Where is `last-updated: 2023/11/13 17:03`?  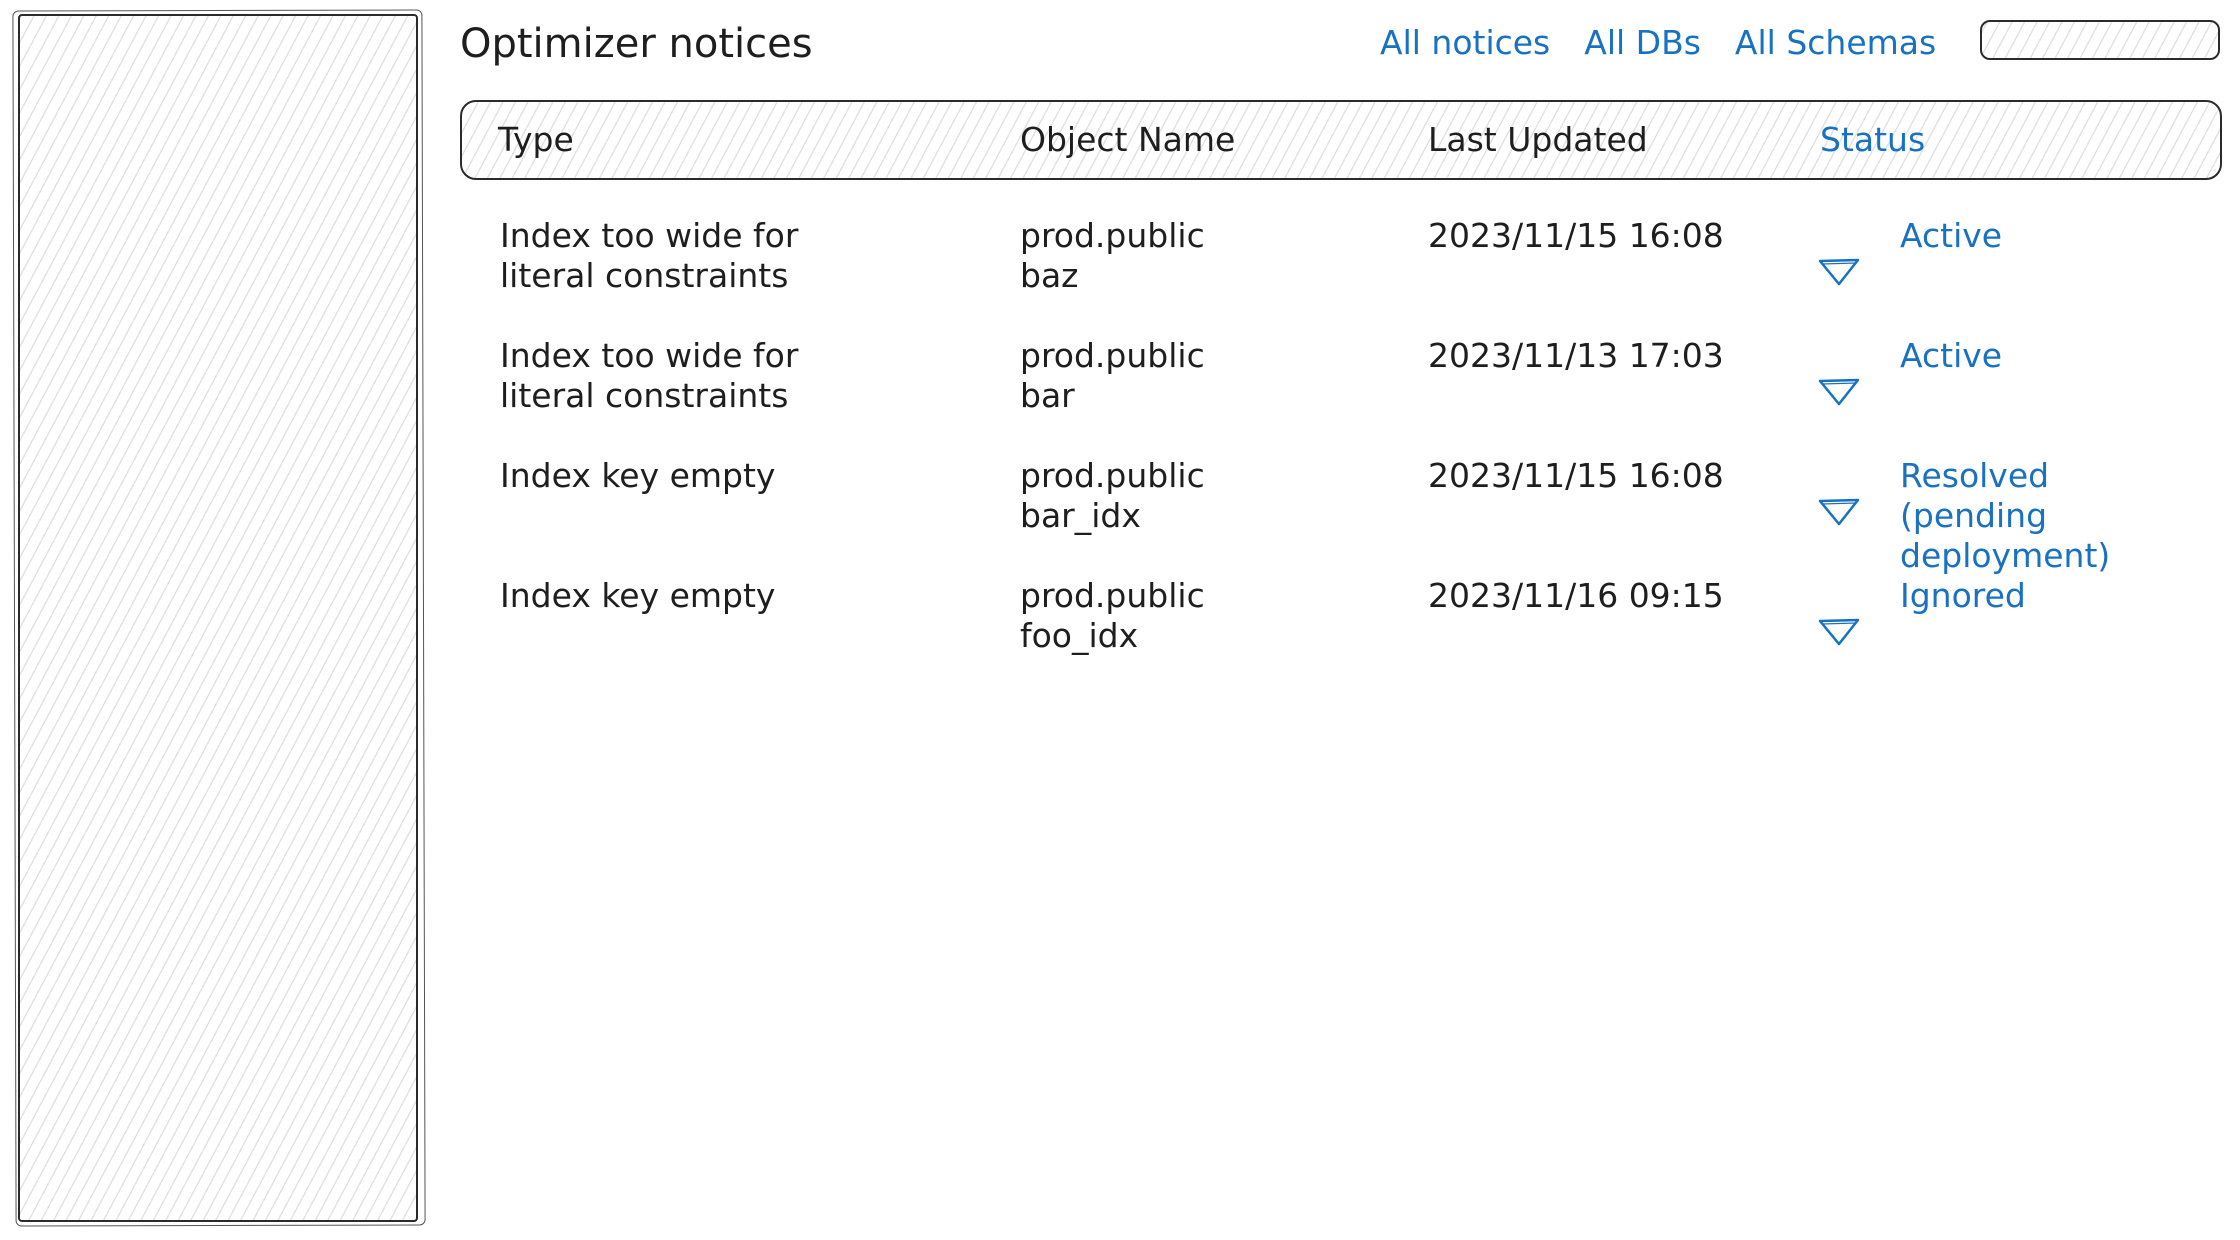 last-updated: 2023/11/13 17:03 is located at coordinates (1576, 355).